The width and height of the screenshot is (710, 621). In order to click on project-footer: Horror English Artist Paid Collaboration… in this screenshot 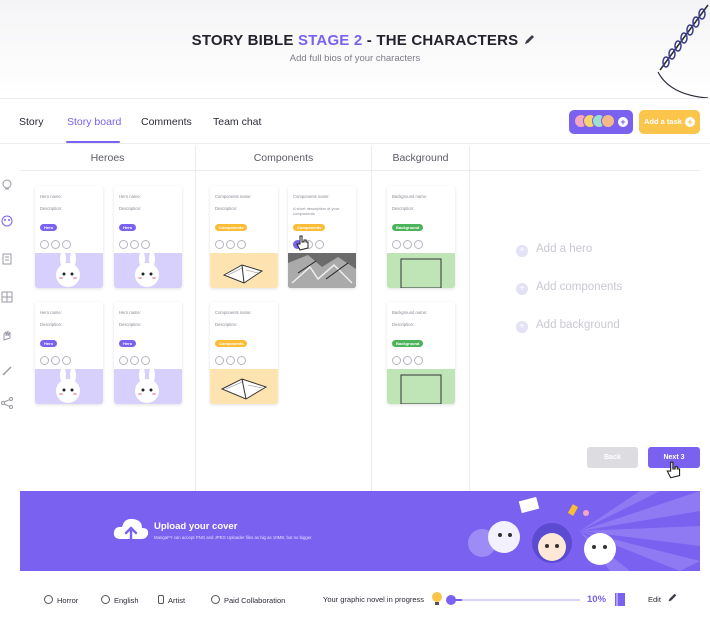, I will do `click(355, 600)`.